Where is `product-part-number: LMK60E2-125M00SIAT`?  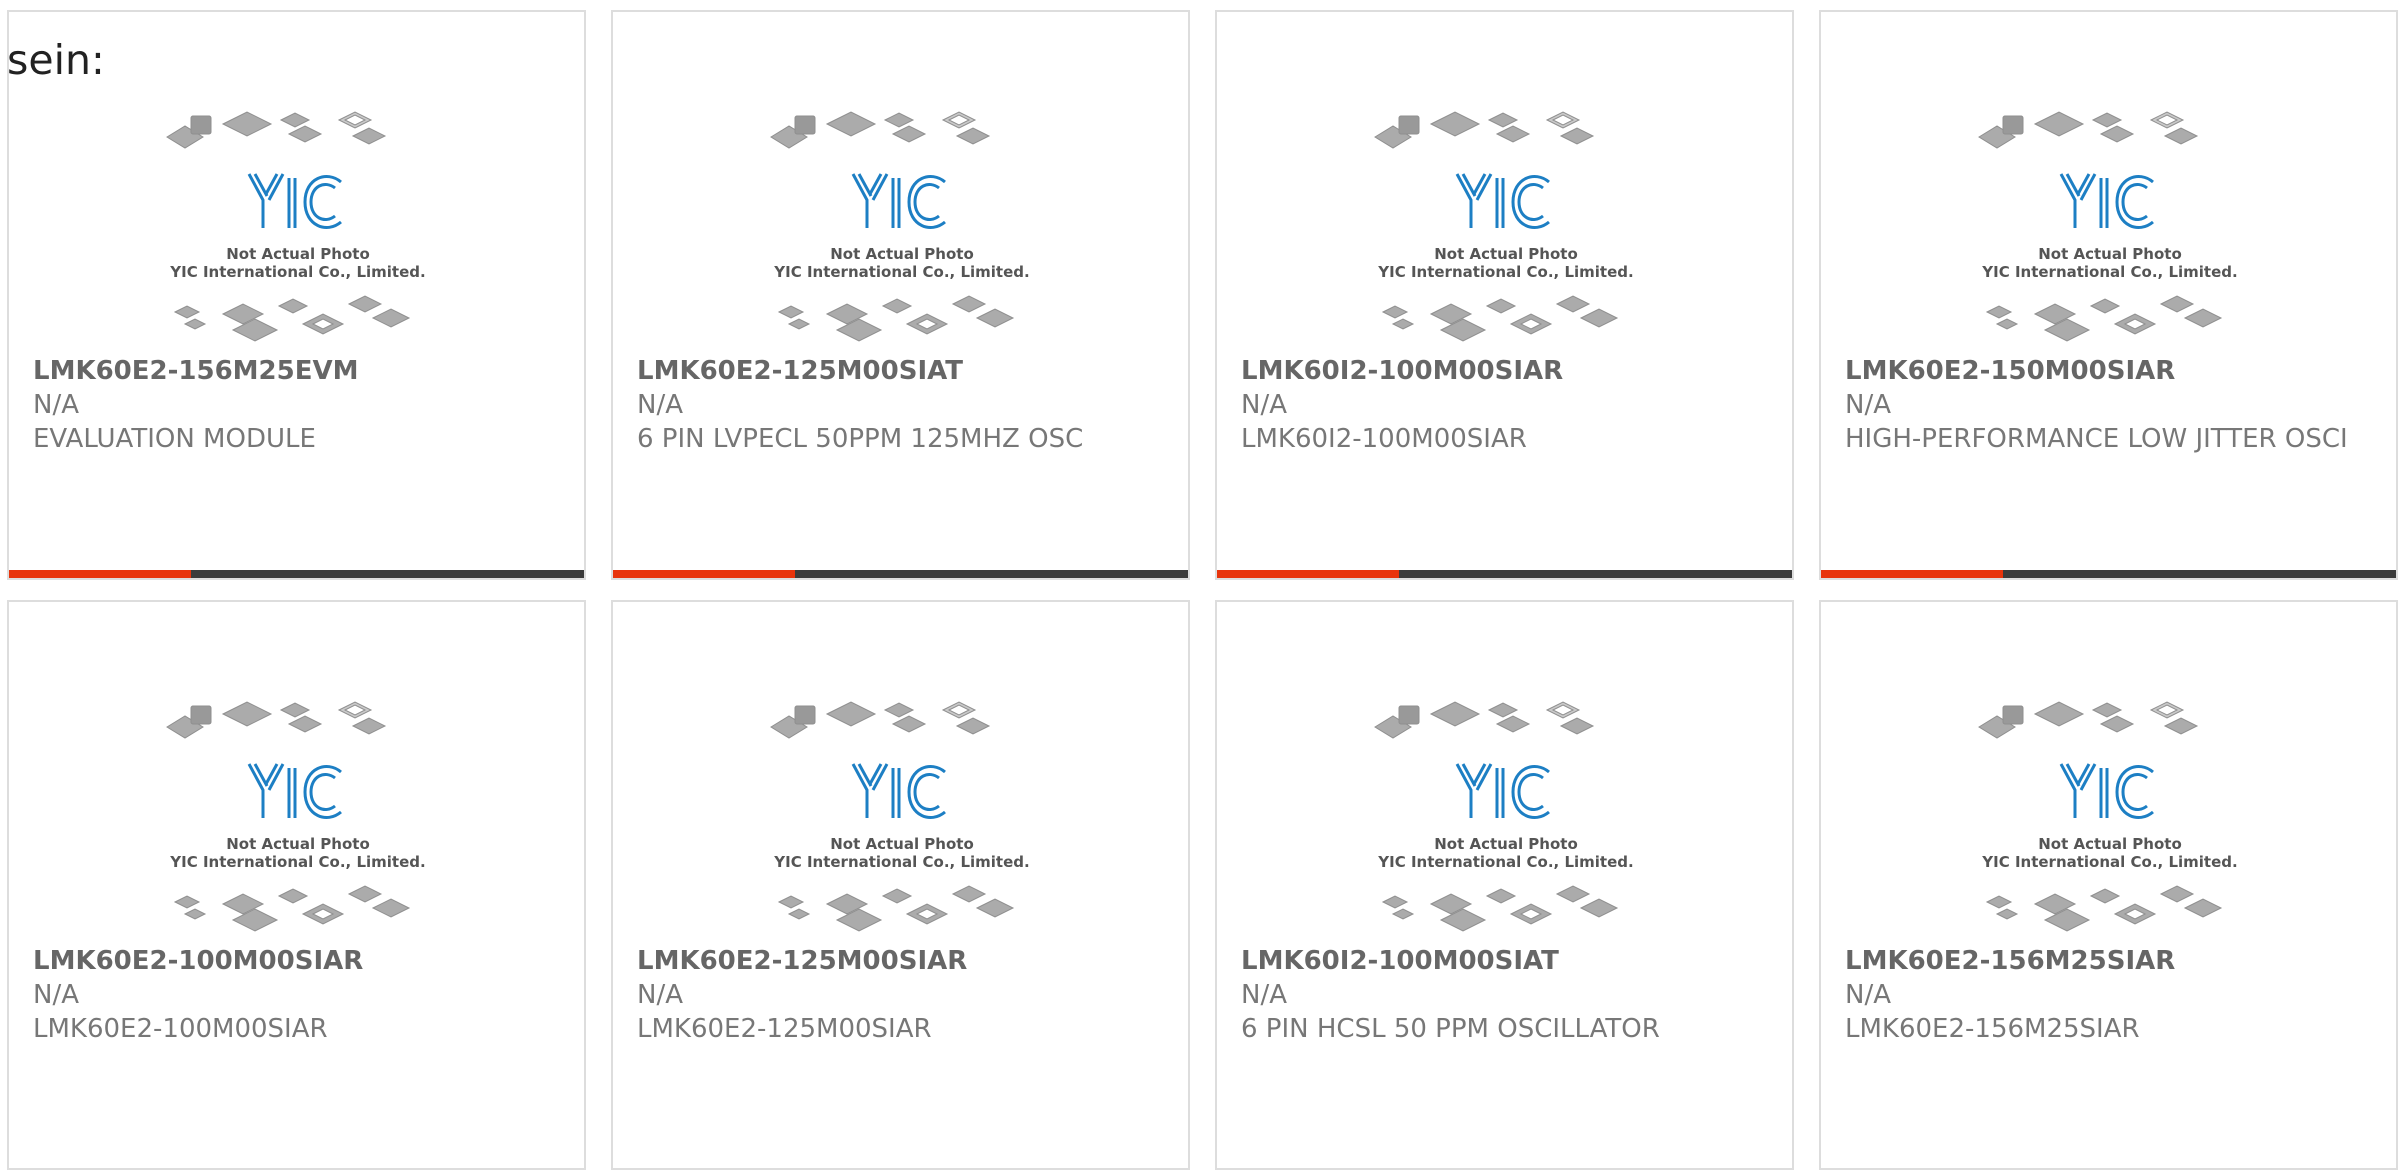 product-part-number: LMK60E2-125M00SIAT is located at coordinates (800, 371).